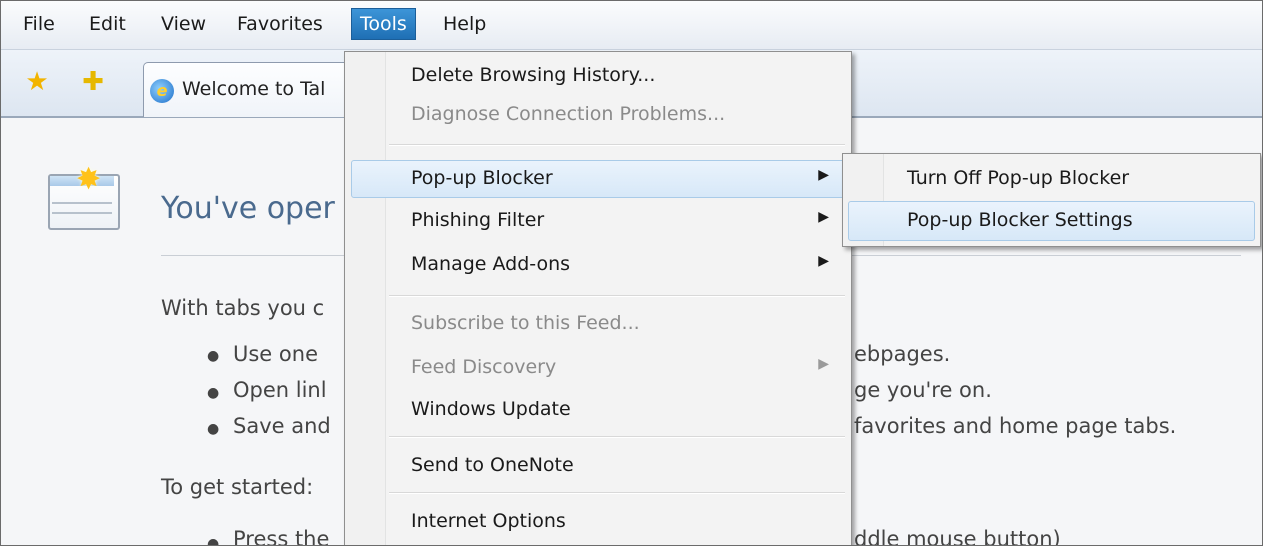 Image resolution: width=1263 pixels, height=546 pixels. I want to click on bullet-text-2-right: ge you're on., so click(923, 390).